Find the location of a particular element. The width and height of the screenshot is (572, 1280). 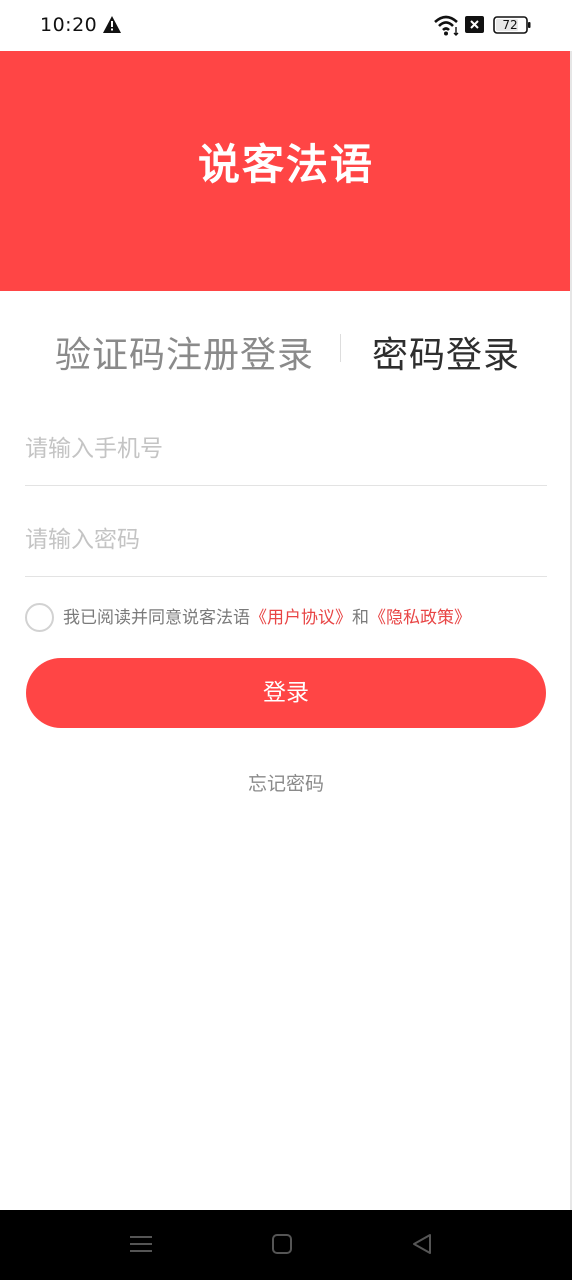

phone-input-underline is located at coordinates (286, 485).